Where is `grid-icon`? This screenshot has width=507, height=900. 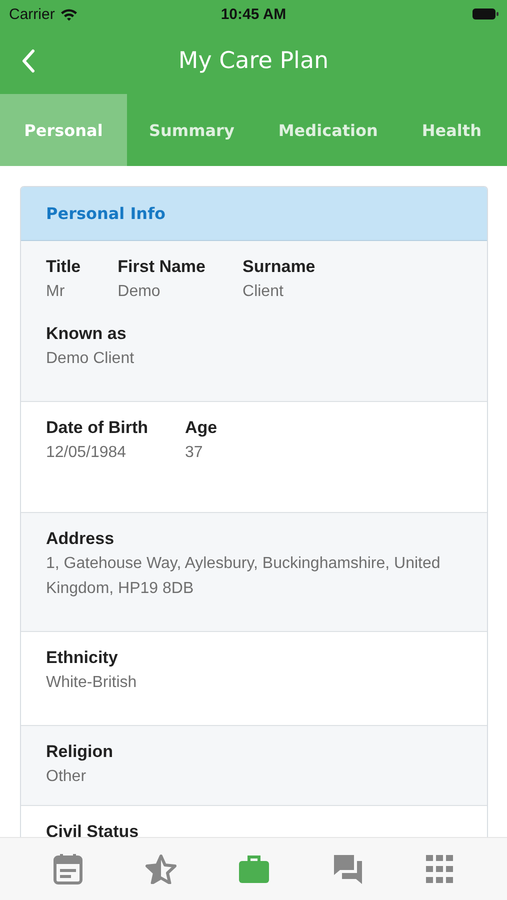
grid-icon is located at coordinates (440, 869).